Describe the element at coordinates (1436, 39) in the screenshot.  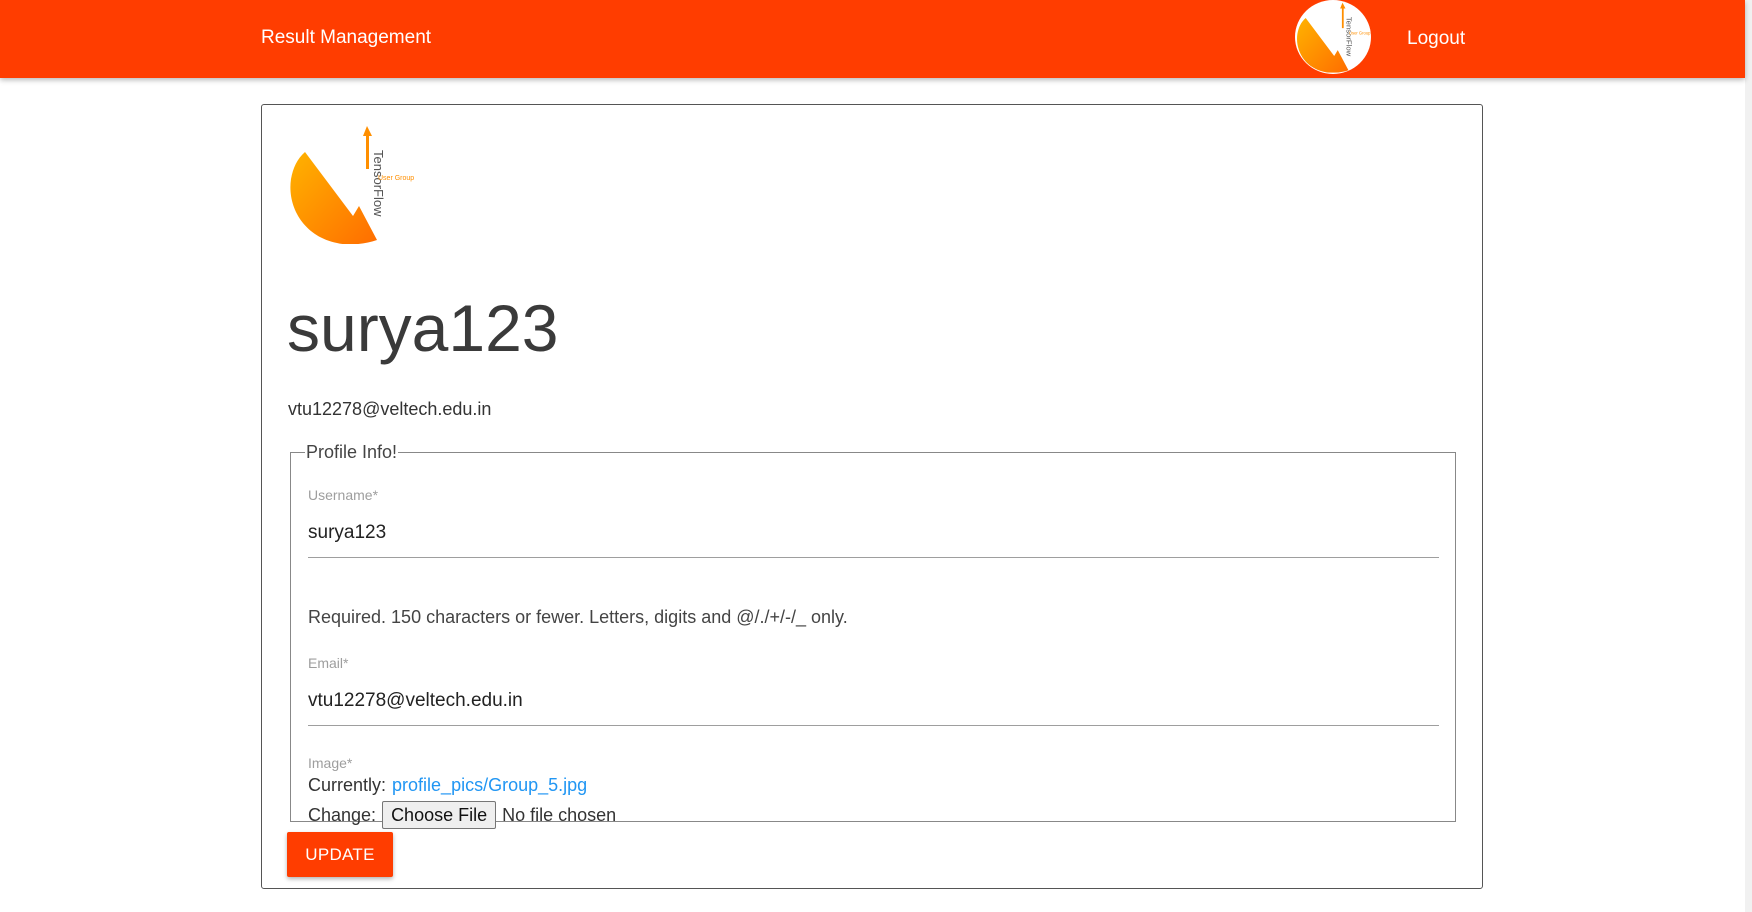
I see `logout-link: Logout` at that location.